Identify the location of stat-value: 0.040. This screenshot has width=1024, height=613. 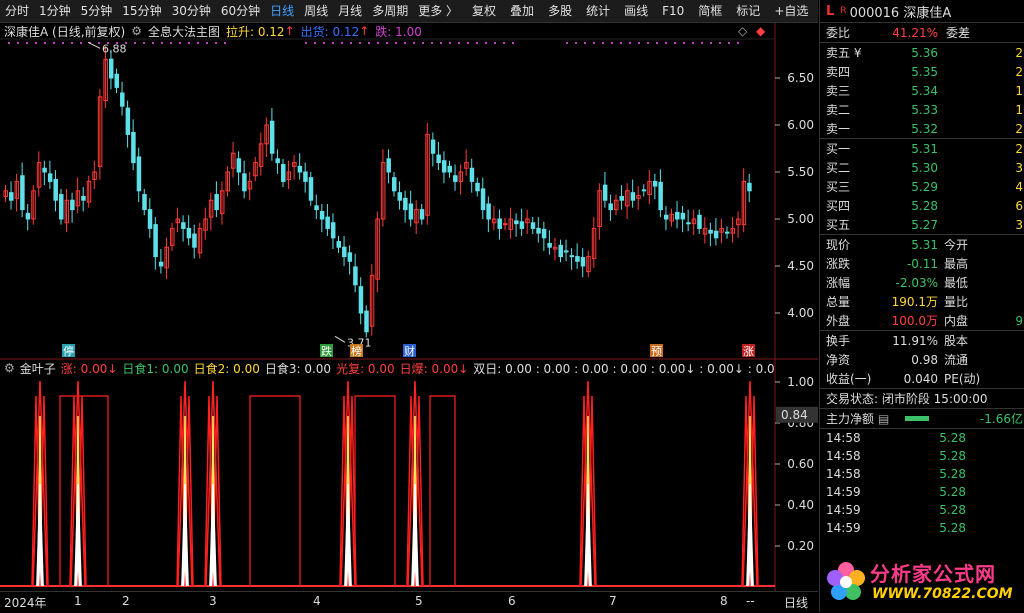
(920, 378).